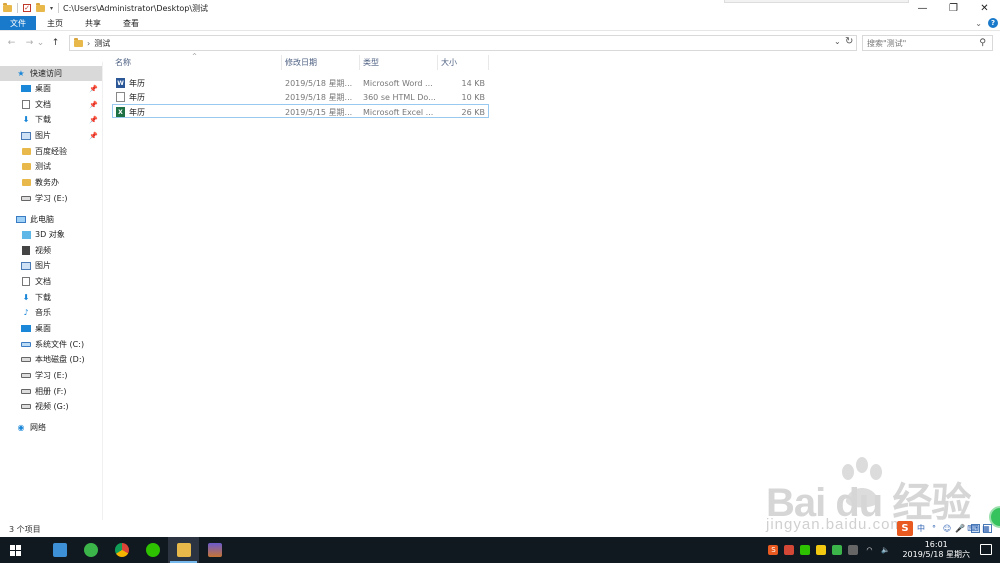 The width and height of the screenshot is (1000, 563). What do you see at coordinates (25, 529) in the screenshot?
I see `item-count: 3 个项目` at bounding box center [25, 529].